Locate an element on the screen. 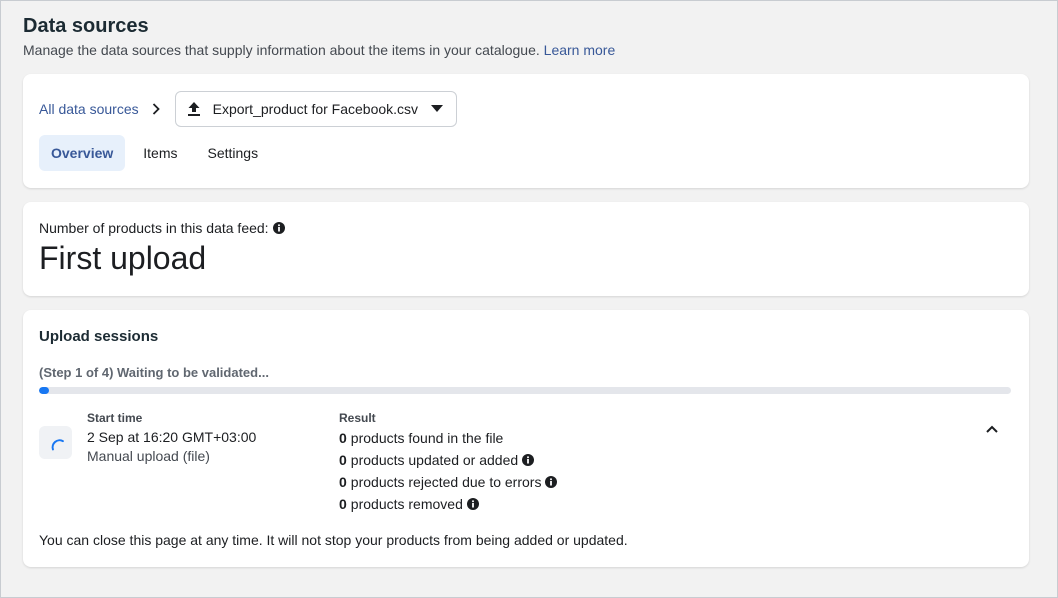 The height and width of the screenshot is (598, 1058). source-tabs: Overview Items Settings is located at coordinates (157, 153).